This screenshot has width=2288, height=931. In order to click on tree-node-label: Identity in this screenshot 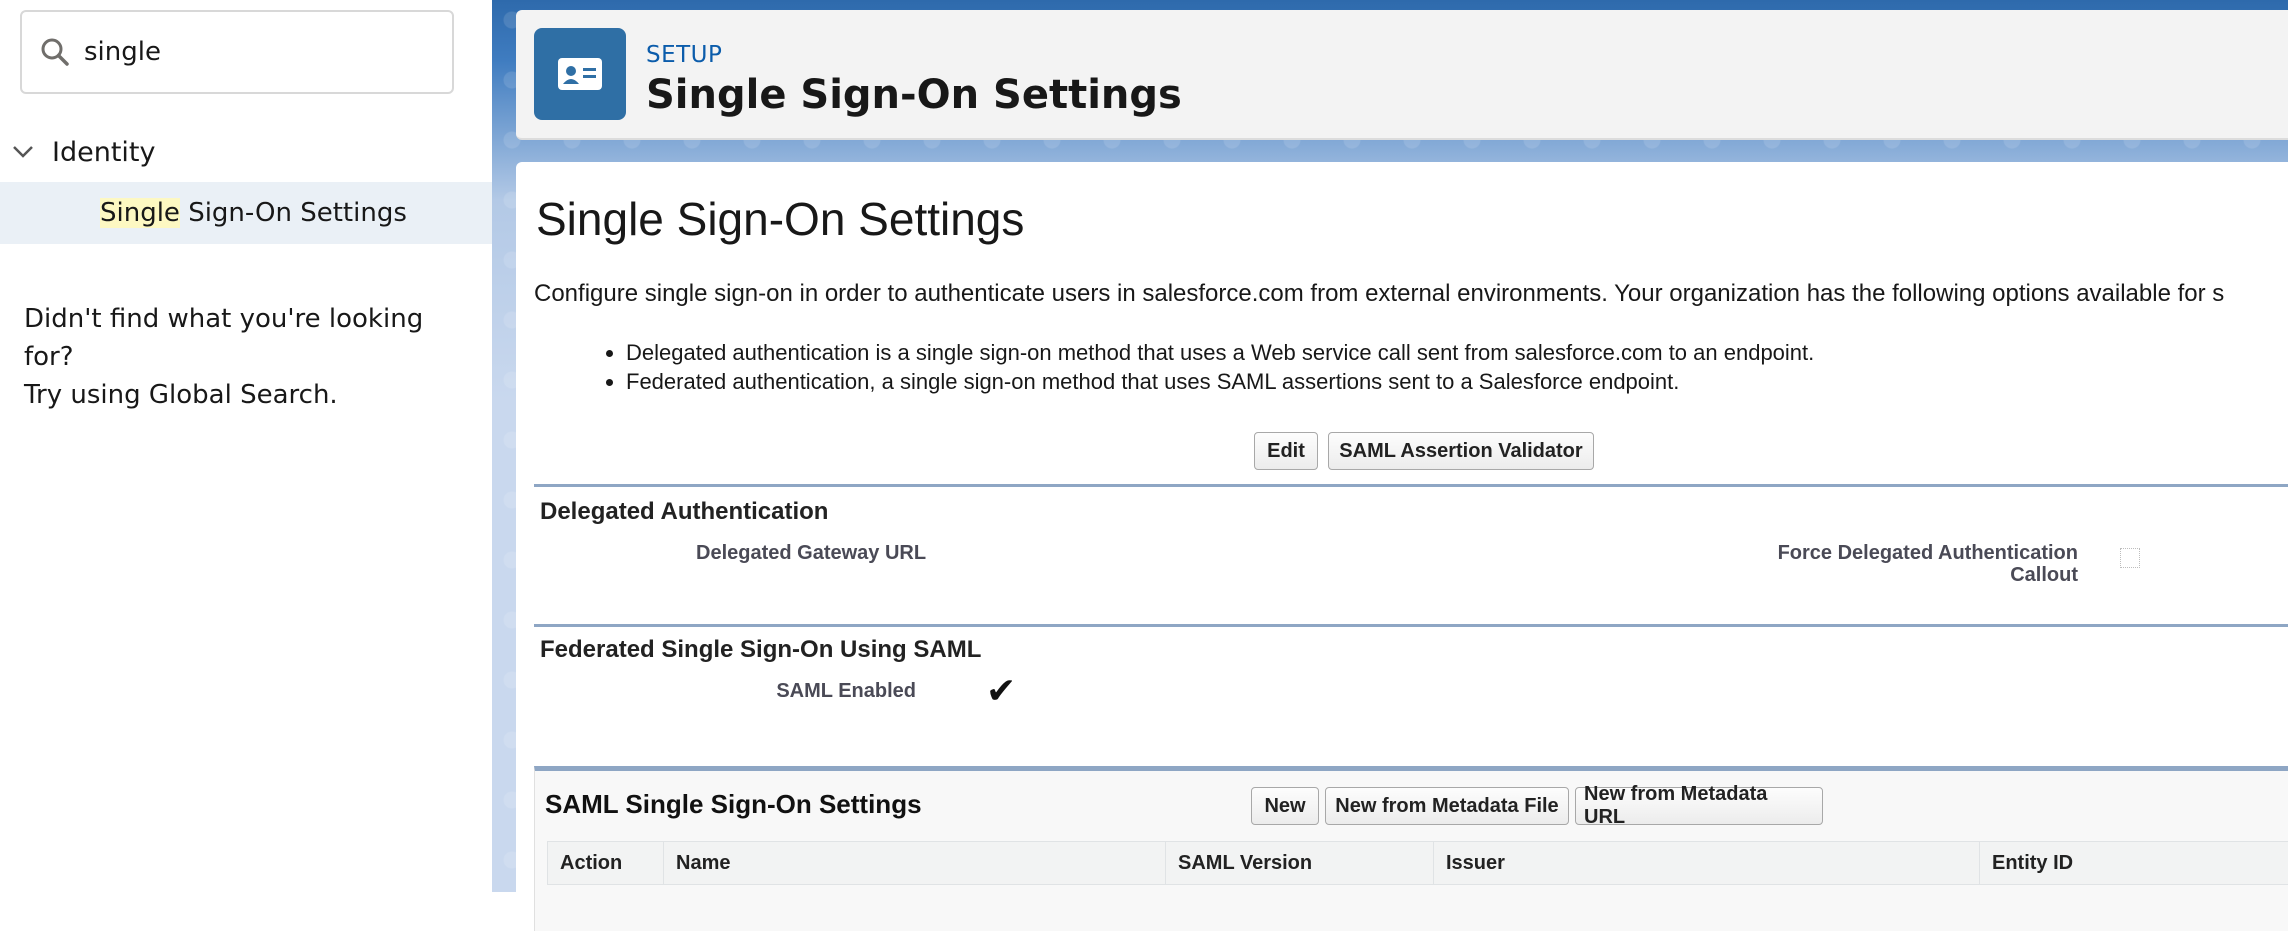, I will do `click(104, 152)`.